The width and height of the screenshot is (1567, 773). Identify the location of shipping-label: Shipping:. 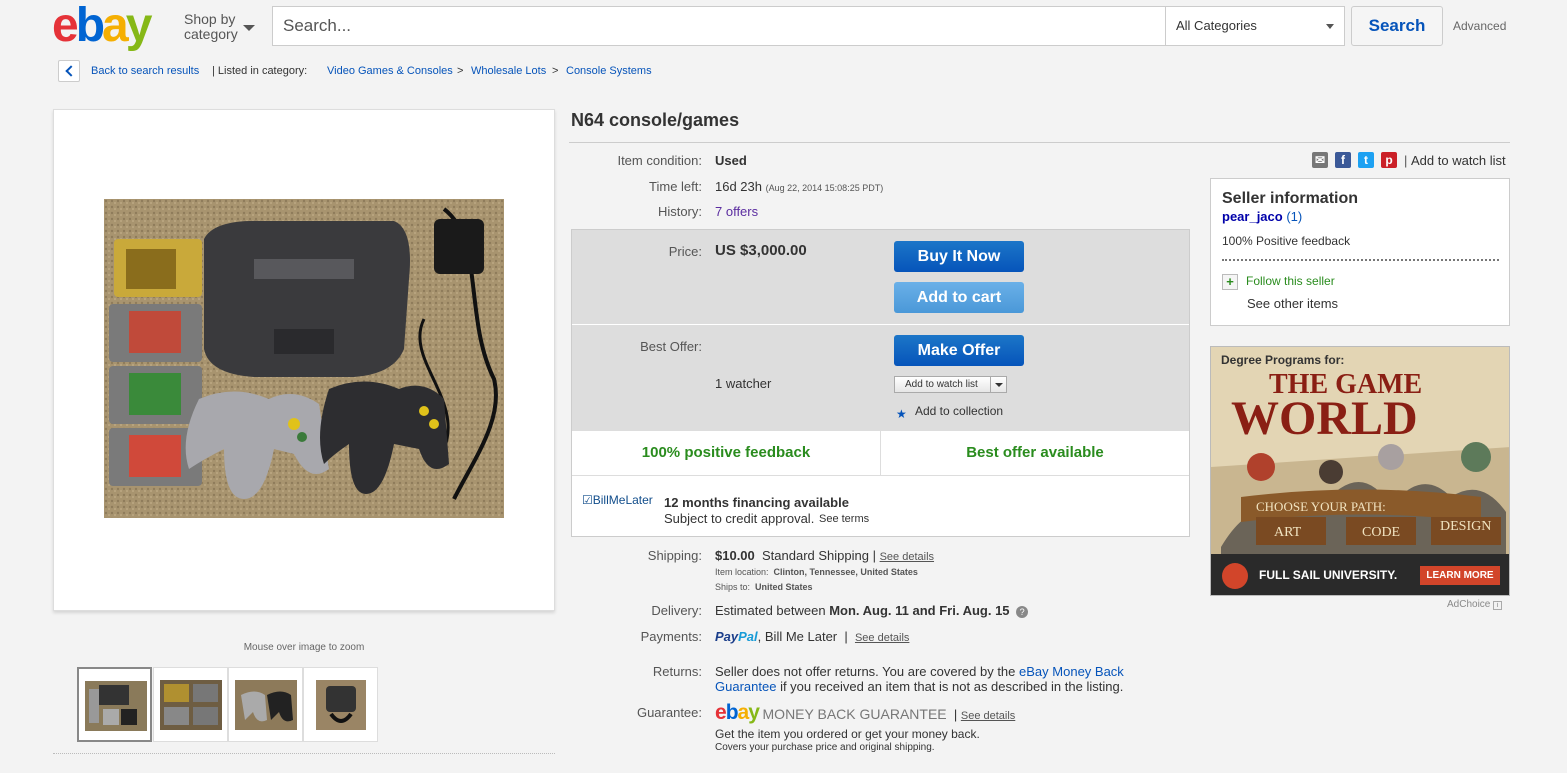
(674, 555).